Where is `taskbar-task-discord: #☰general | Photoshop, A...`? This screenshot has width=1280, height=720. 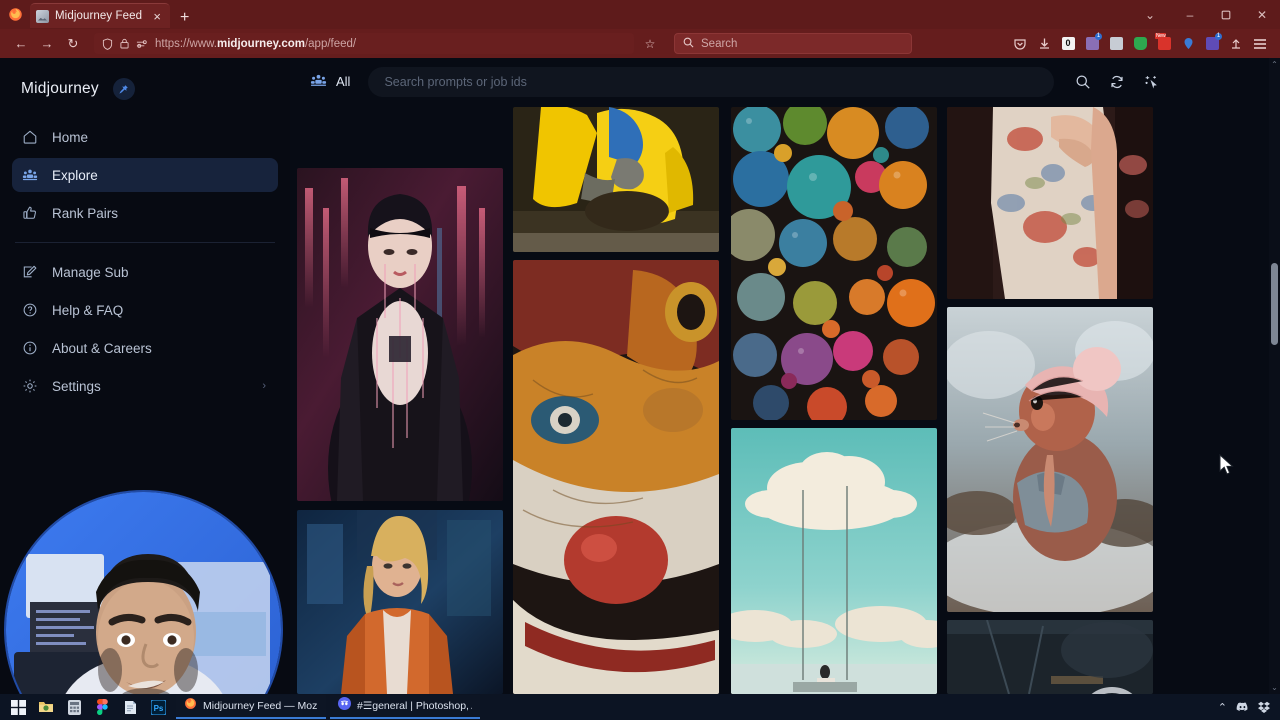 taskbar-task-discord: #☰general | Photoshop, A... is located at coordinates (405, 707).